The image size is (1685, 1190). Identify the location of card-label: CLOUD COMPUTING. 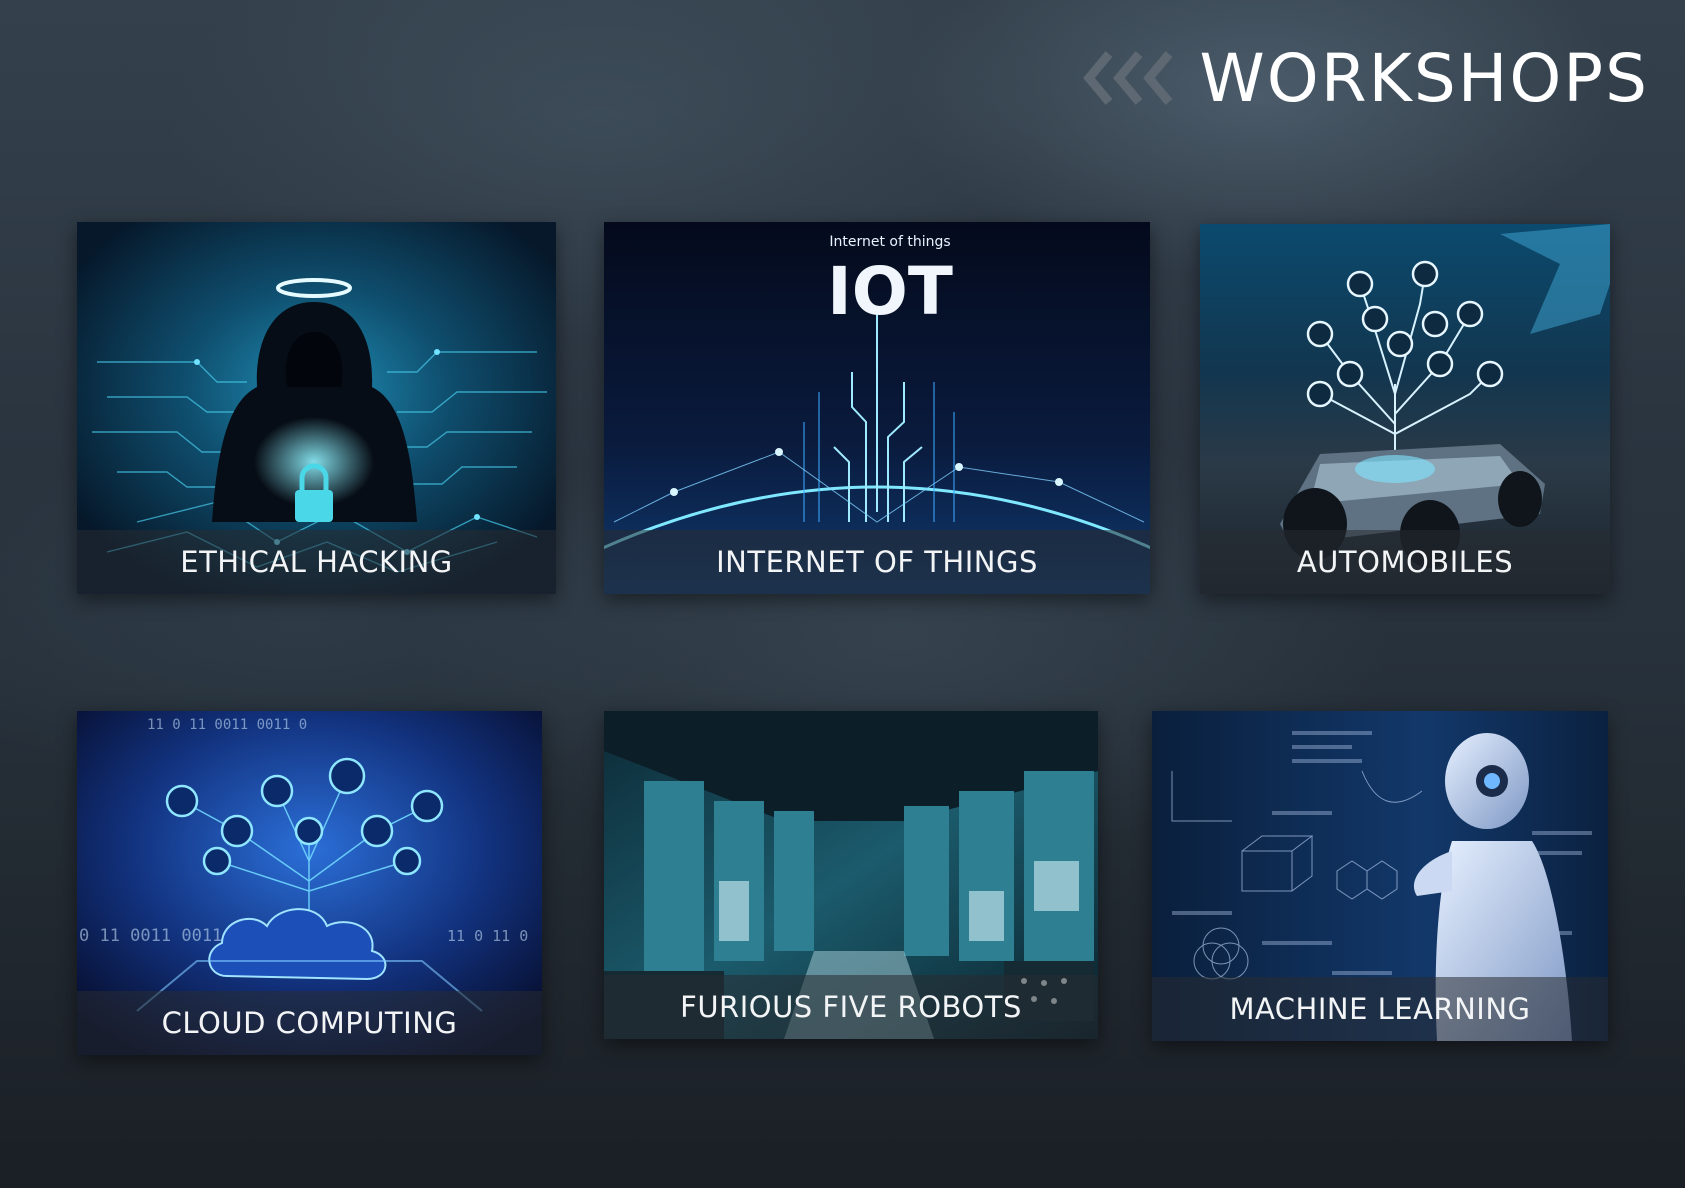
(309, 1023).